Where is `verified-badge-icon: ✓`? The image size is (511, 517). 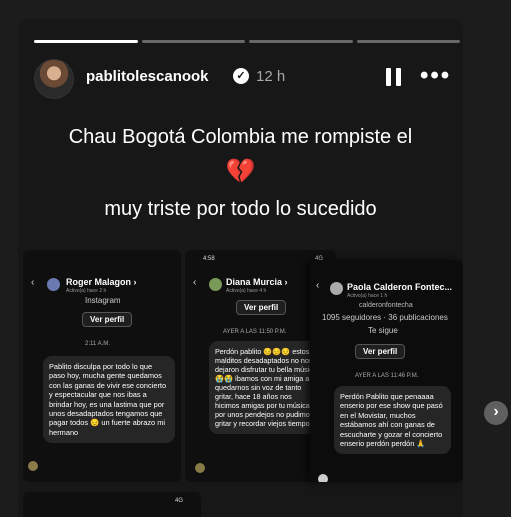 verified-badge-icon: ✓ is located at coordinates (241, 76).